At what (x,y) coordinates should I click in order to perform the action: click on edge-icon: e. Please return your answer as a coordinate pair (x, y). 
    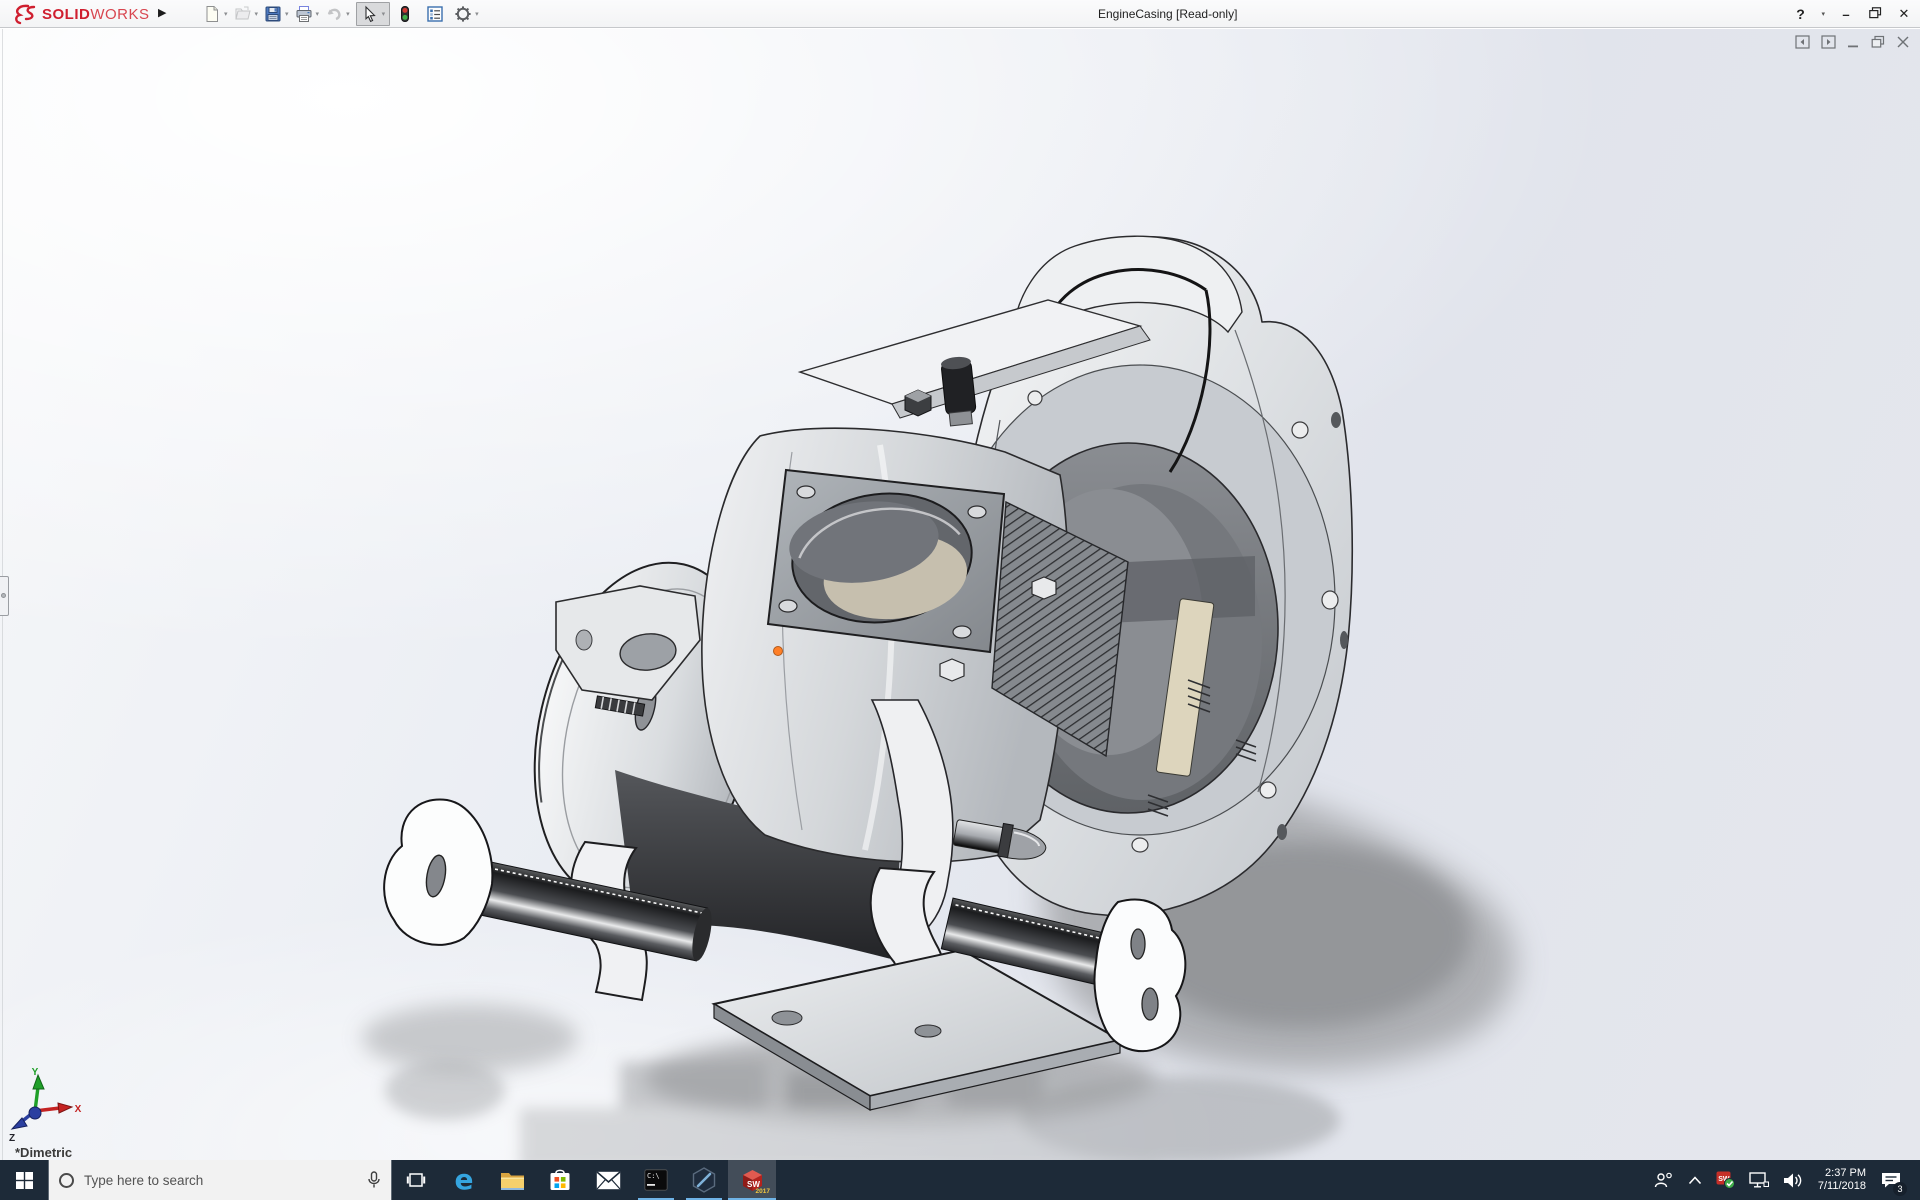
    Looking at the image, I should click on (464, 1179).